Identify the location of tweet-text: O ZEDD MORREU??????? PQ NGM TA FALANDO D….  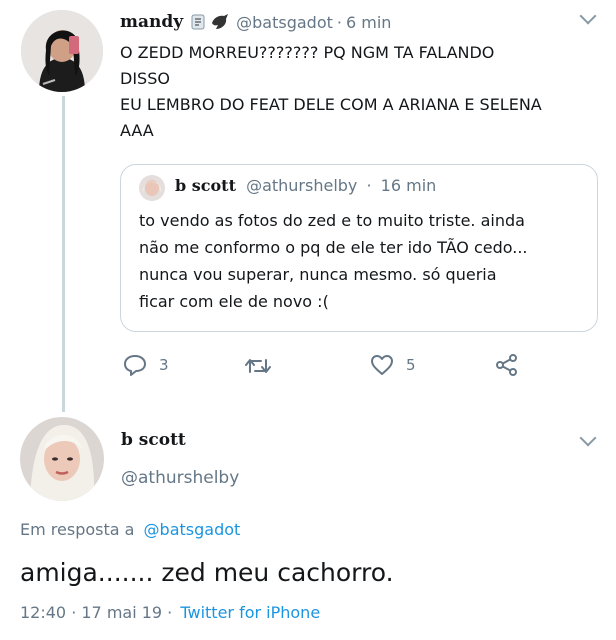
(331, 92).